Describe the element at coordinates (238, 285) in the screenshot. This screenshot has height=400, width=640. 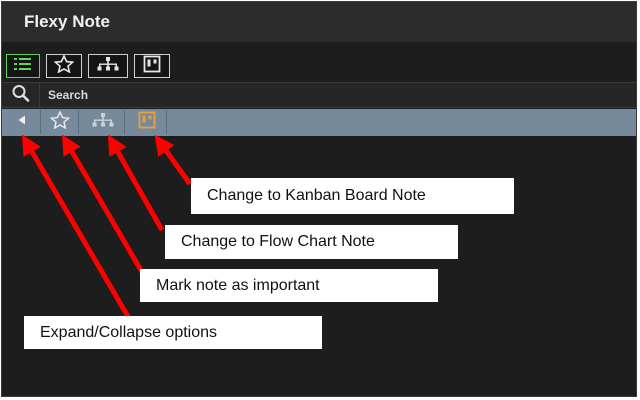
I see `important-callout-text: Mark note as important` at that location.